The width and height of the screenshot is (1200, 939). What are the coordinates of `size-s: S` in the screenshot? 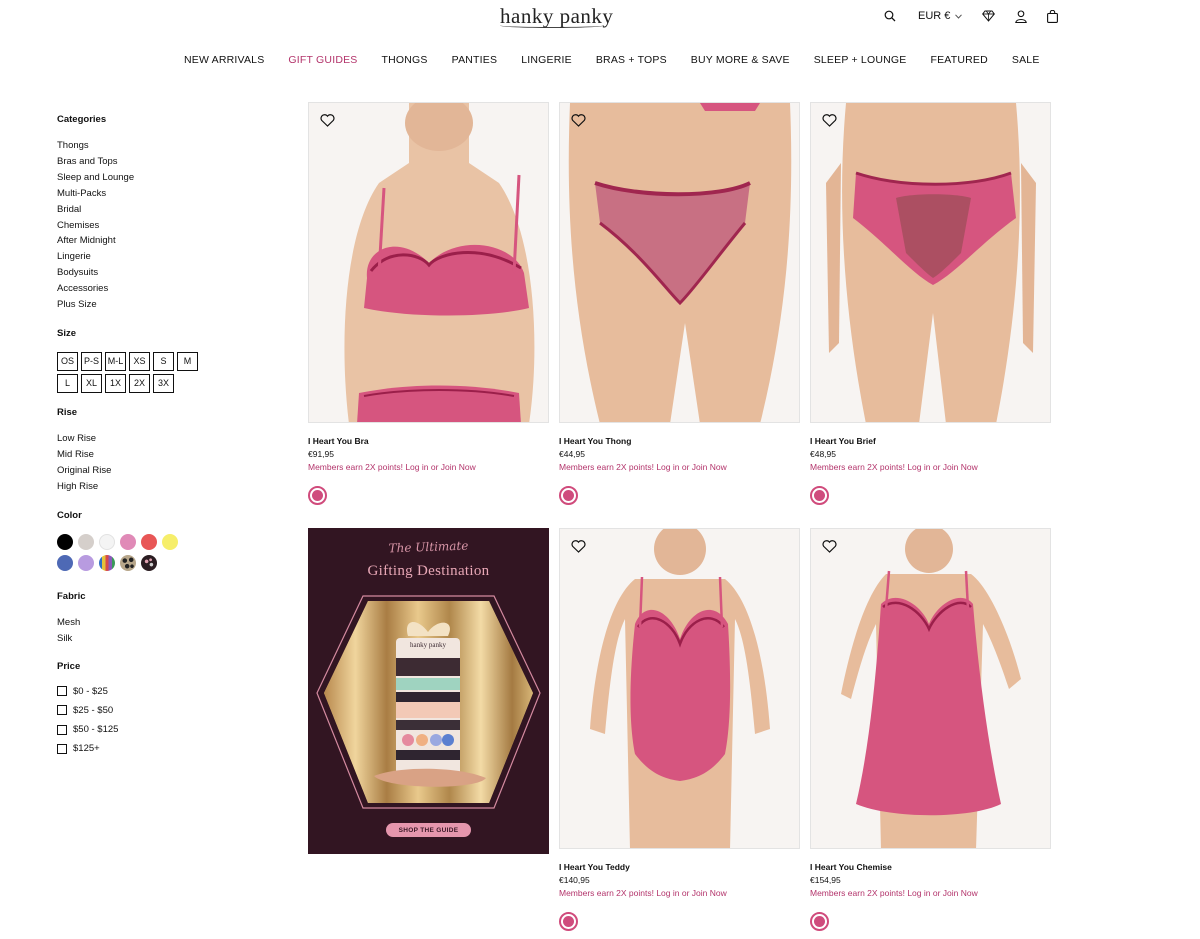 It's located at (163, 361).